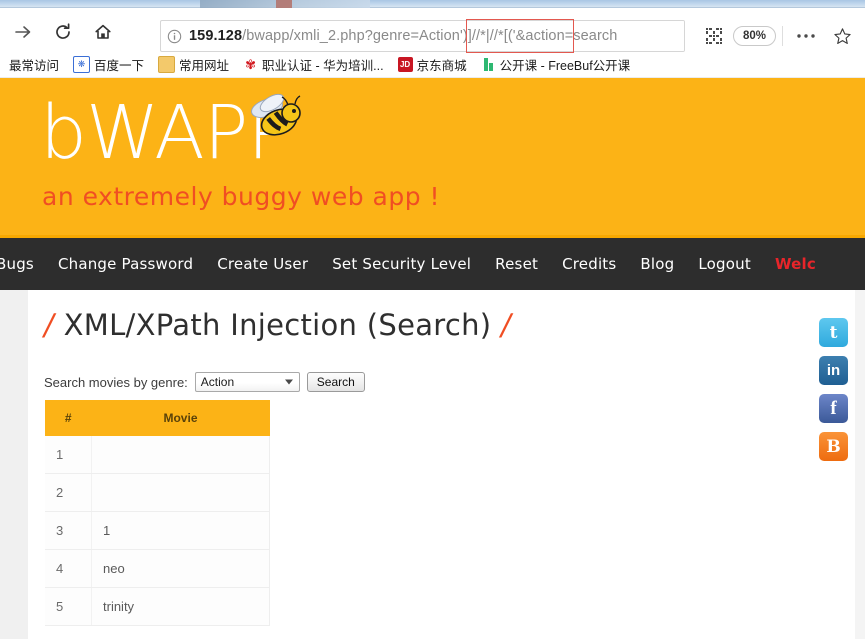 This screenshot has width=865, height=639. What do you see at coordinates (125, 264) in the screenshot?
I see `nav-item-change-password: Change Password` at bounding box center [125, 264].